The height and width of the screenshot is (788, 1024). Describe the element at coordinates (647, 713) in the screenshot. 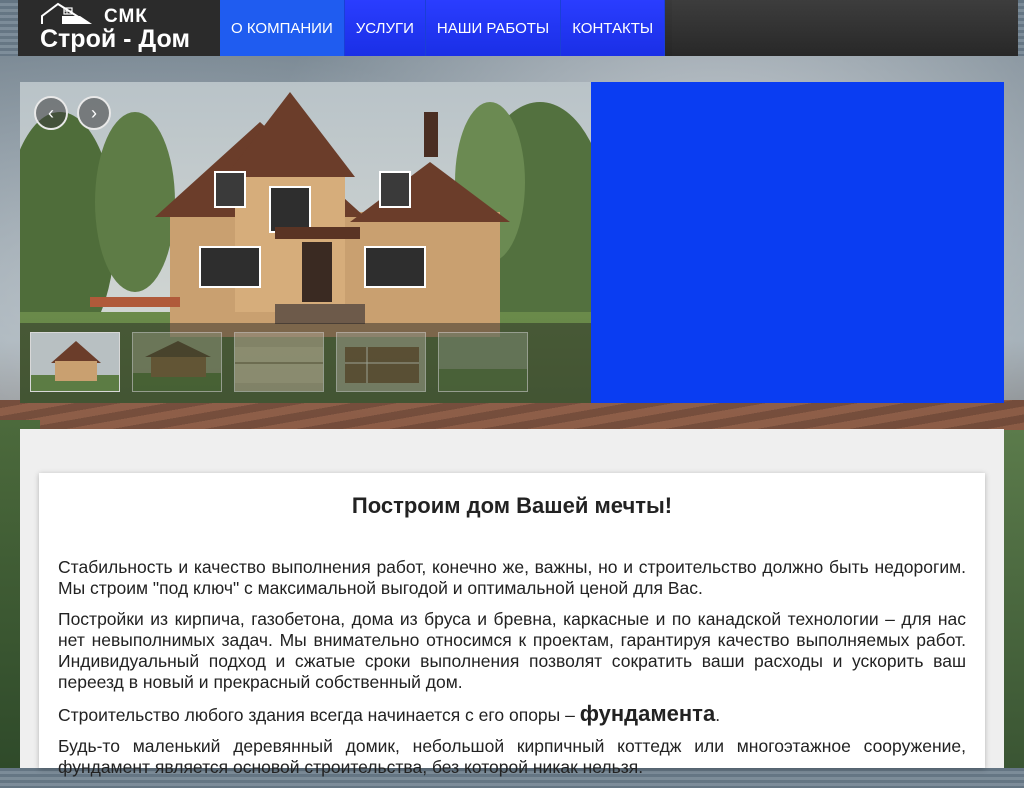

I see `highlight-foundation: фундамента` at that location.